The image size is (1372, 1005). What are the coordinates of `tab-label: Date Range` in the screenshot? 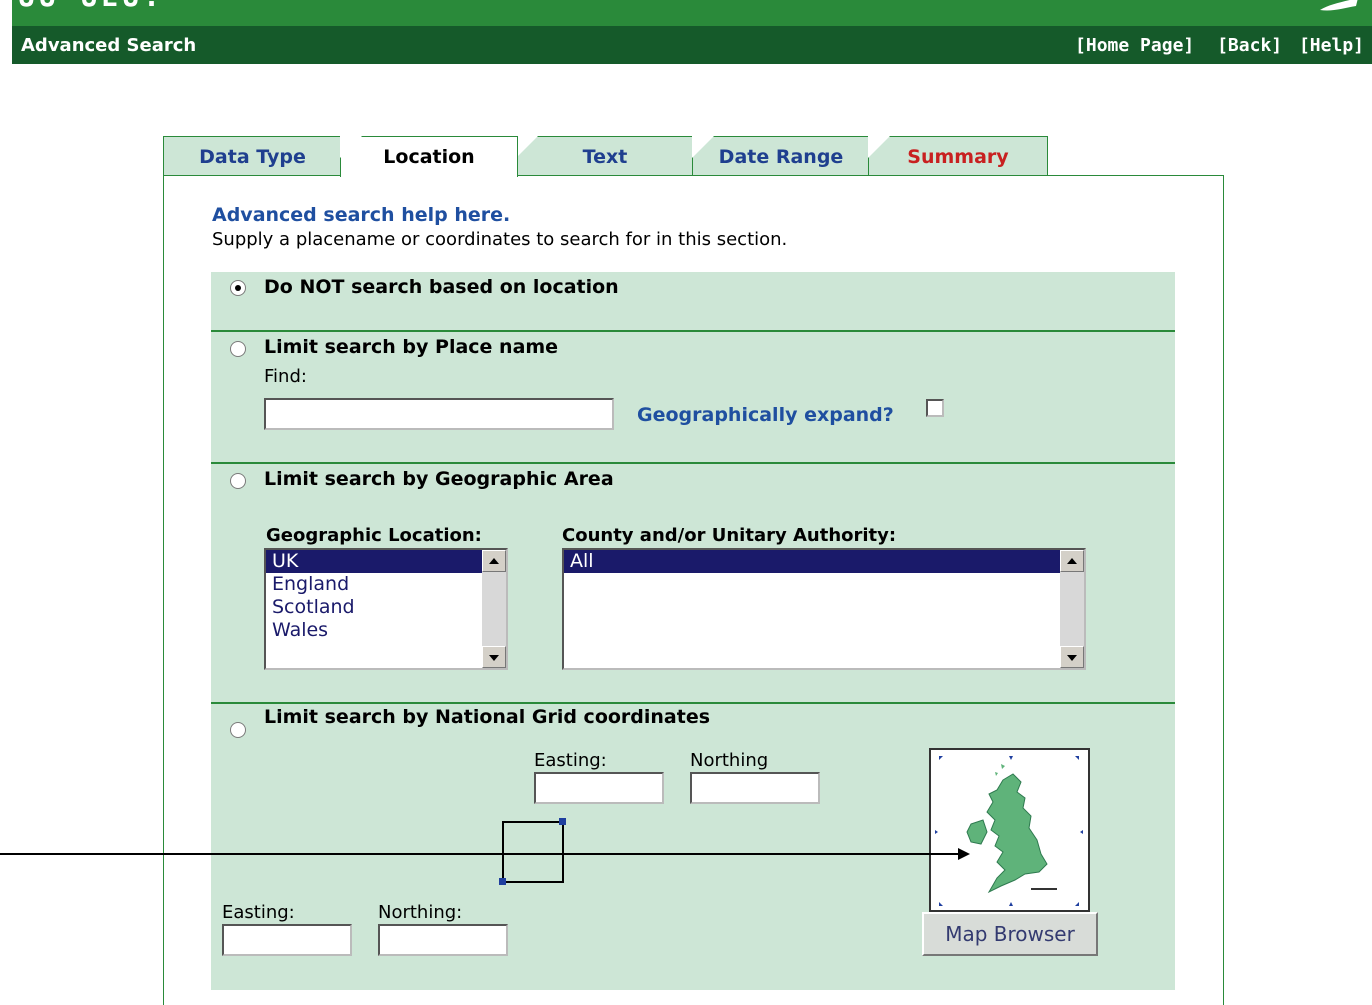 It's located at (781, 157).